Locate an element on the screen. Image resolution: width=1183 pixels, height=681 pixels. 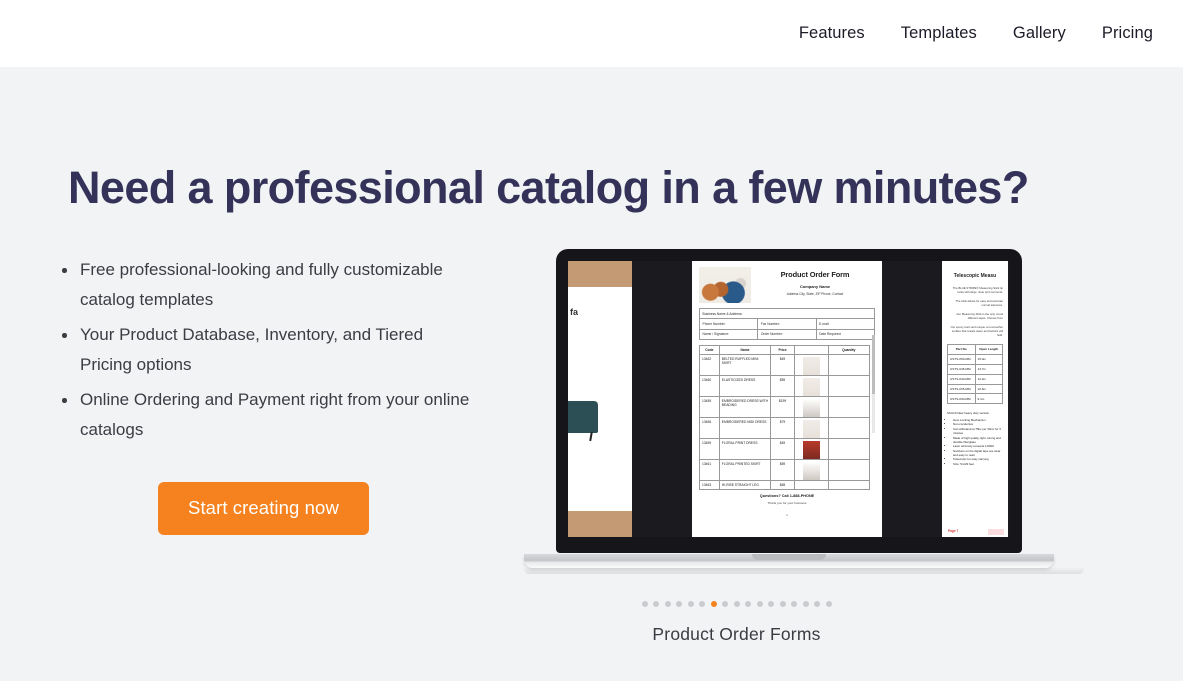
table-header-row: Part No Open Length is located at coordinates (975, 350).